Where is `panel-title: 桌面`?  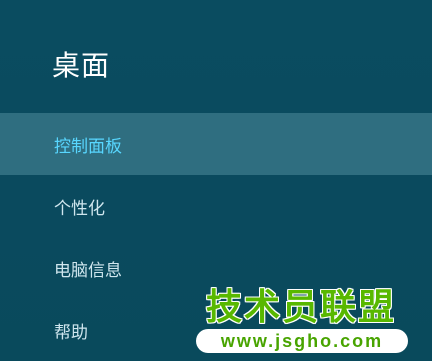
panel-title: 桌面 is located at coordinates (81, 65).